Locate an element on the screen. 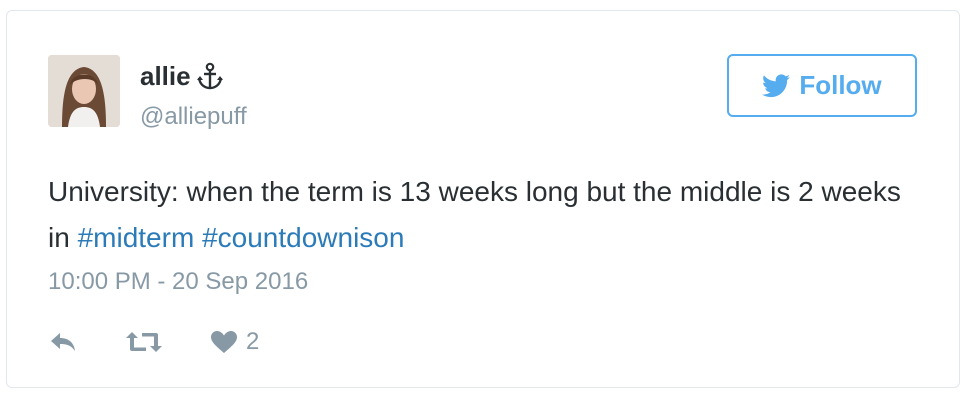  reply-button is located at coordinates (63, 342).